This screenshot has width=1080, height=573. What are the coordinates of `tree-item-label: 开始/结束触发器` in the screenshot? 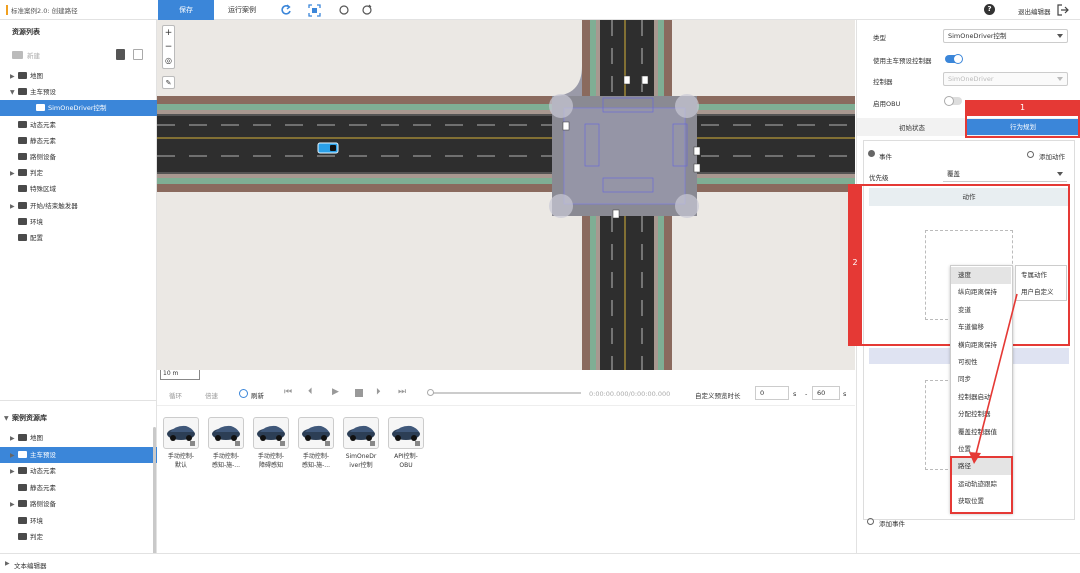 It's located at (54, 205).